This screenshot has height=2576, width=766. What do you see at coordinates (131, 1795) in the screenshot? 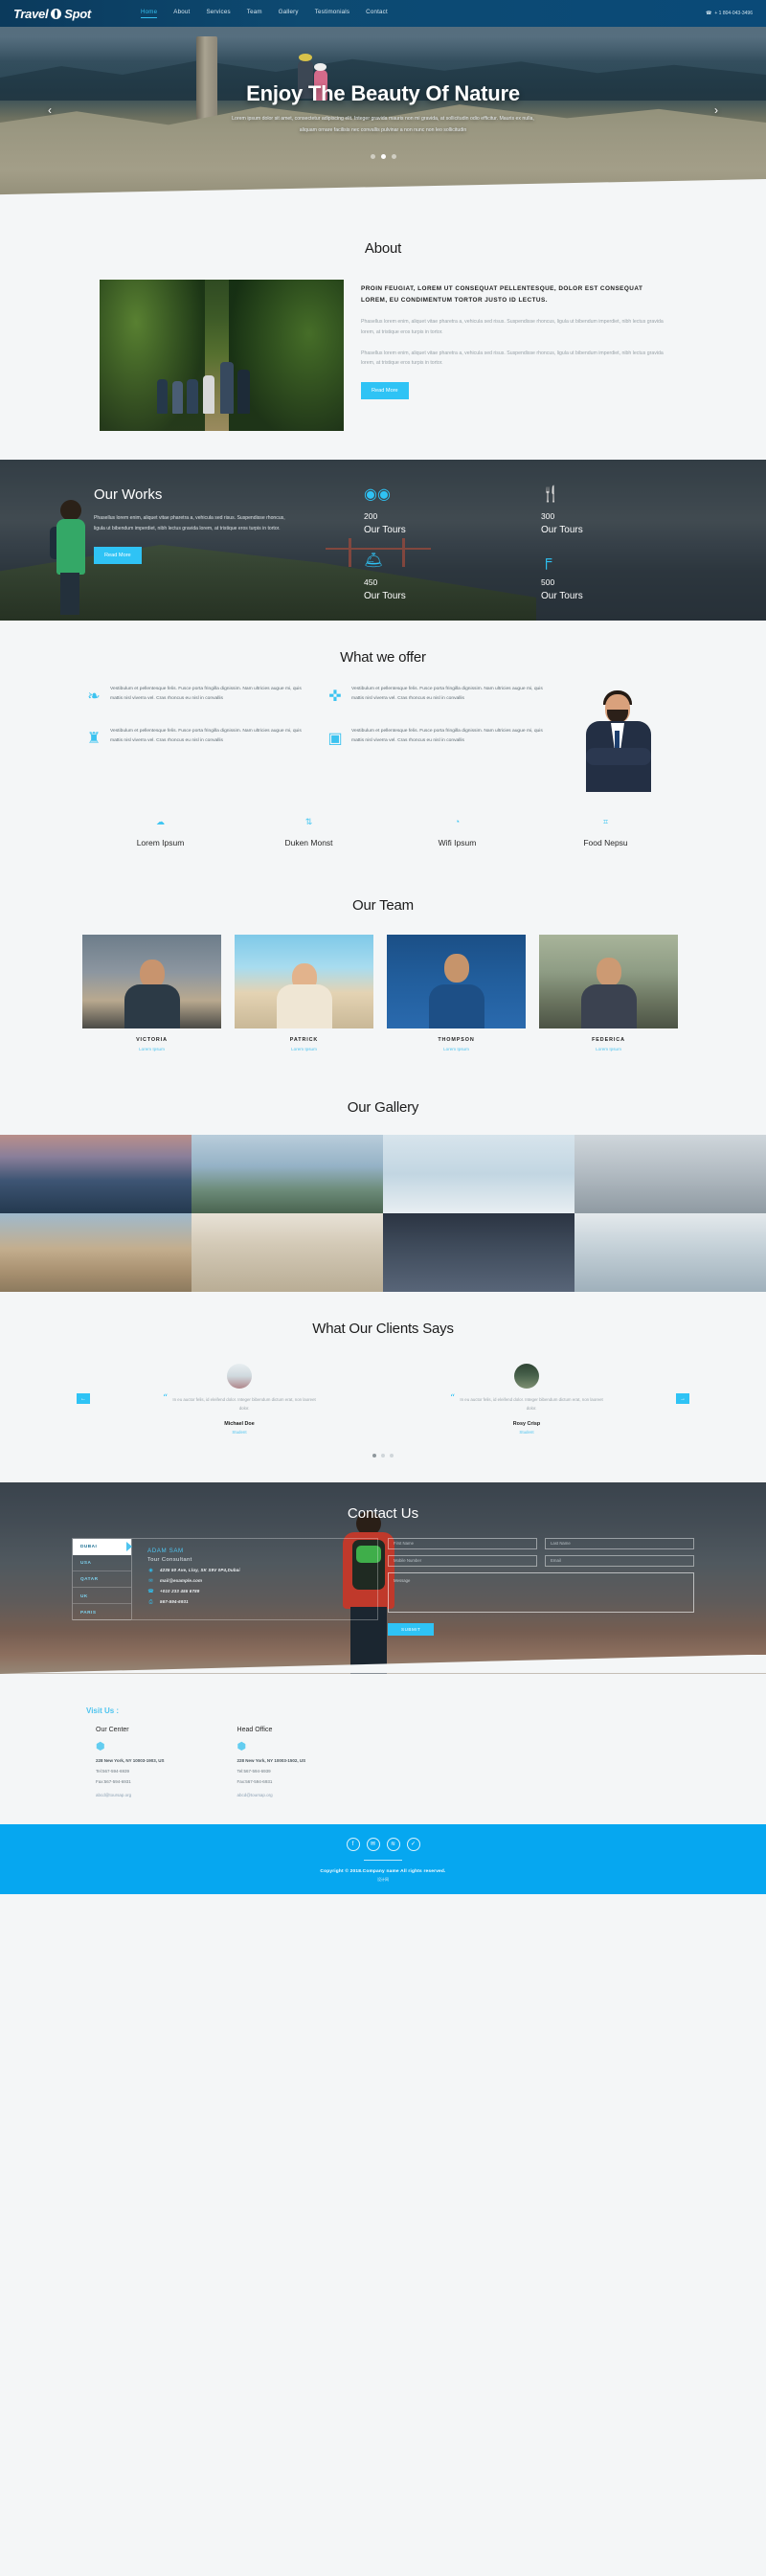
I see `office-email-1: abcd@toursap.org` at bounding box center [131, 1795].